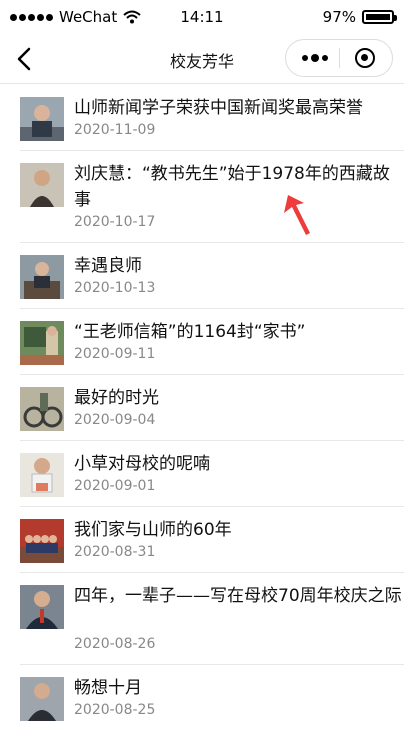 This screenshot has width=404, height=731. I want to click on article-date: 2020-10-13, so click(115, 288).